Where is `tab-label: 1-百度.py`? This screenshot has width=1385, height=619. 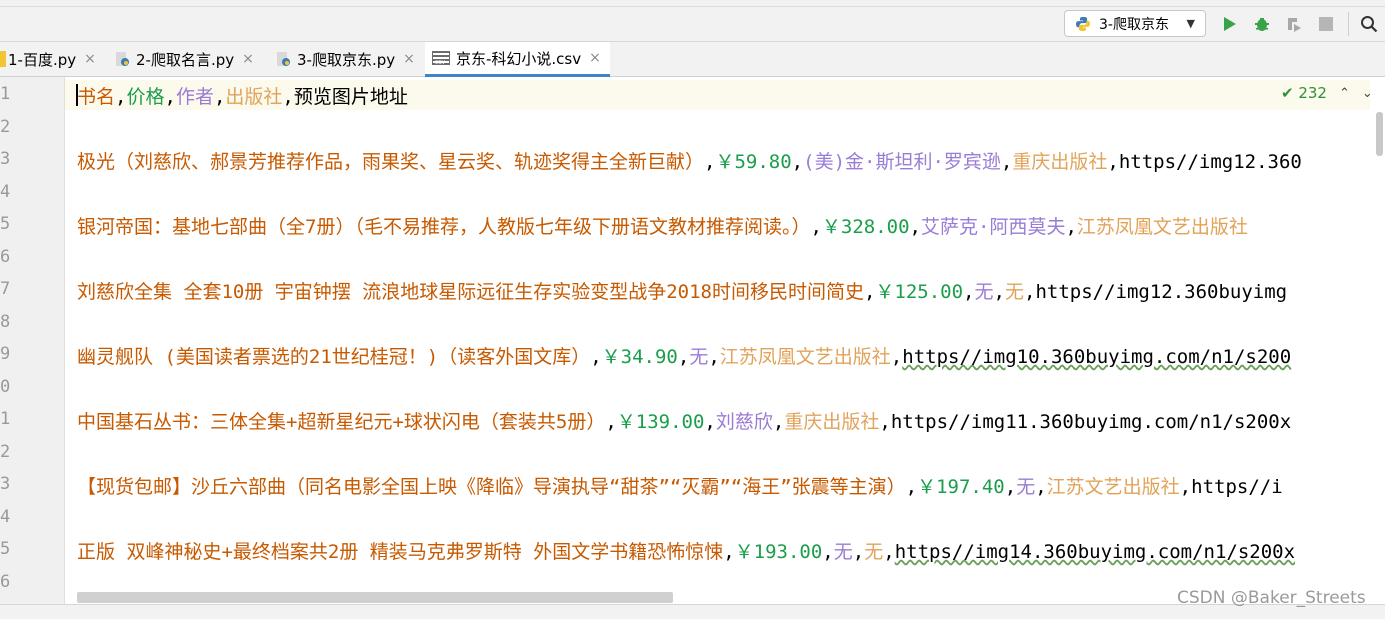 tab-label: 1-百度.py is located at coordinates (42, 59).